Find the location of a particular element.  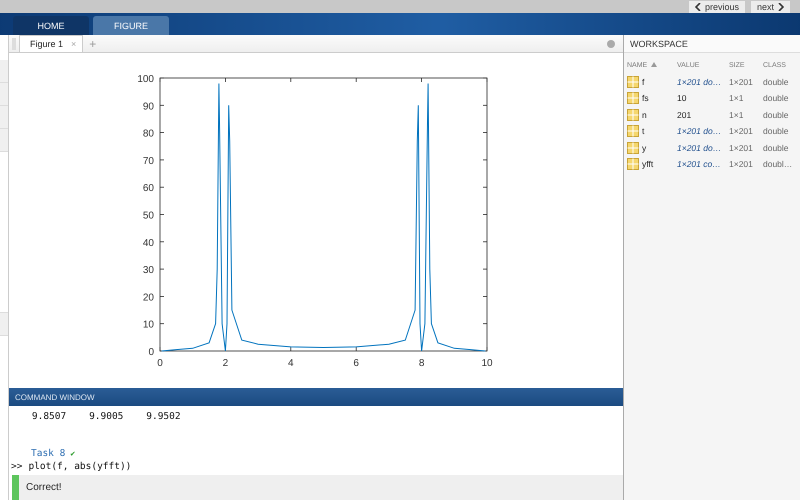

command-text: plot(f, abs(yfft)) is located at coordinates (80, 466).